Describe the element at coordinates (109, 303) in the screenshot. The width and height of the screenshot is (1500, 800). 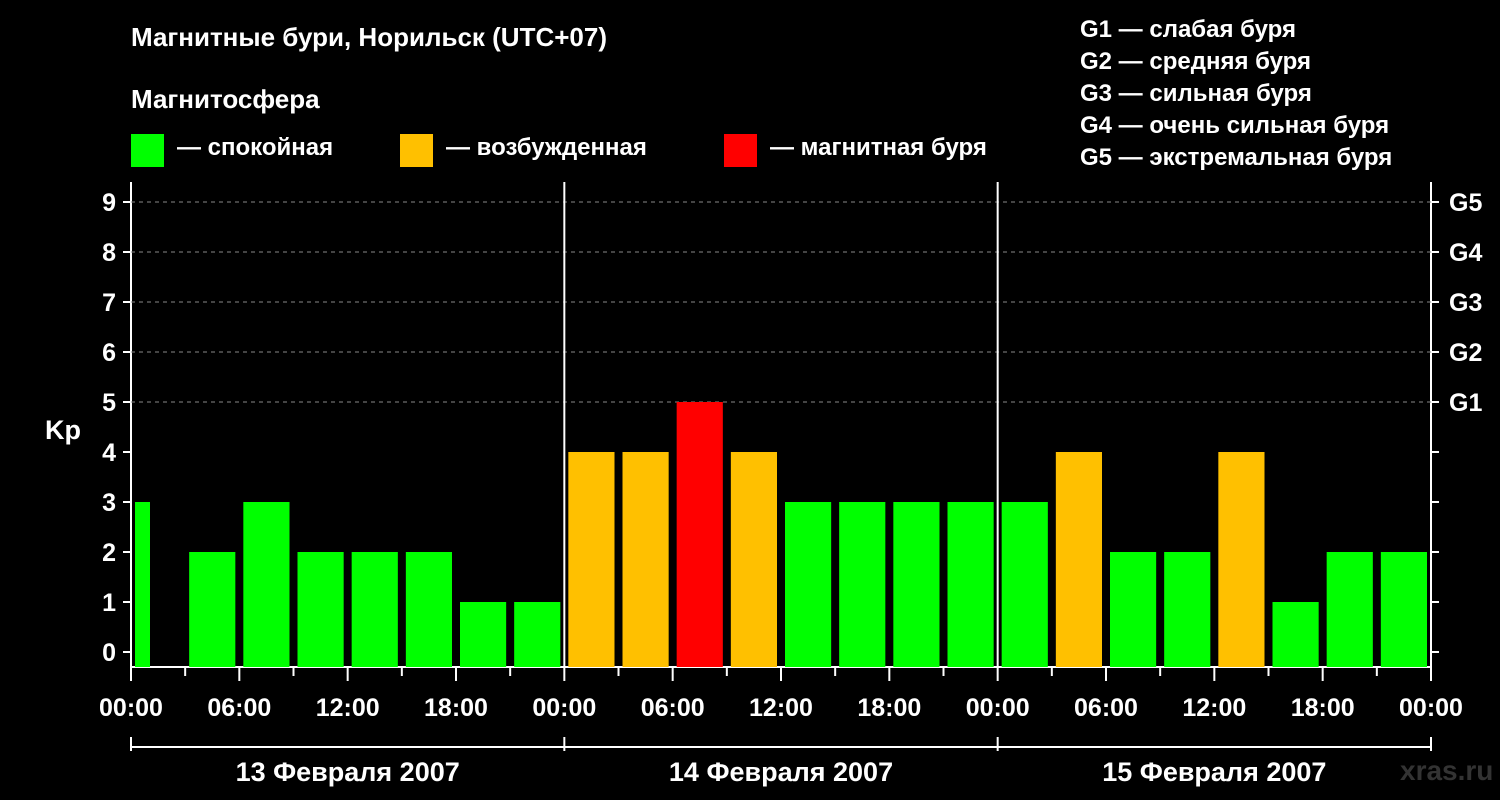
I see `y-tick-label: 7` at that location.